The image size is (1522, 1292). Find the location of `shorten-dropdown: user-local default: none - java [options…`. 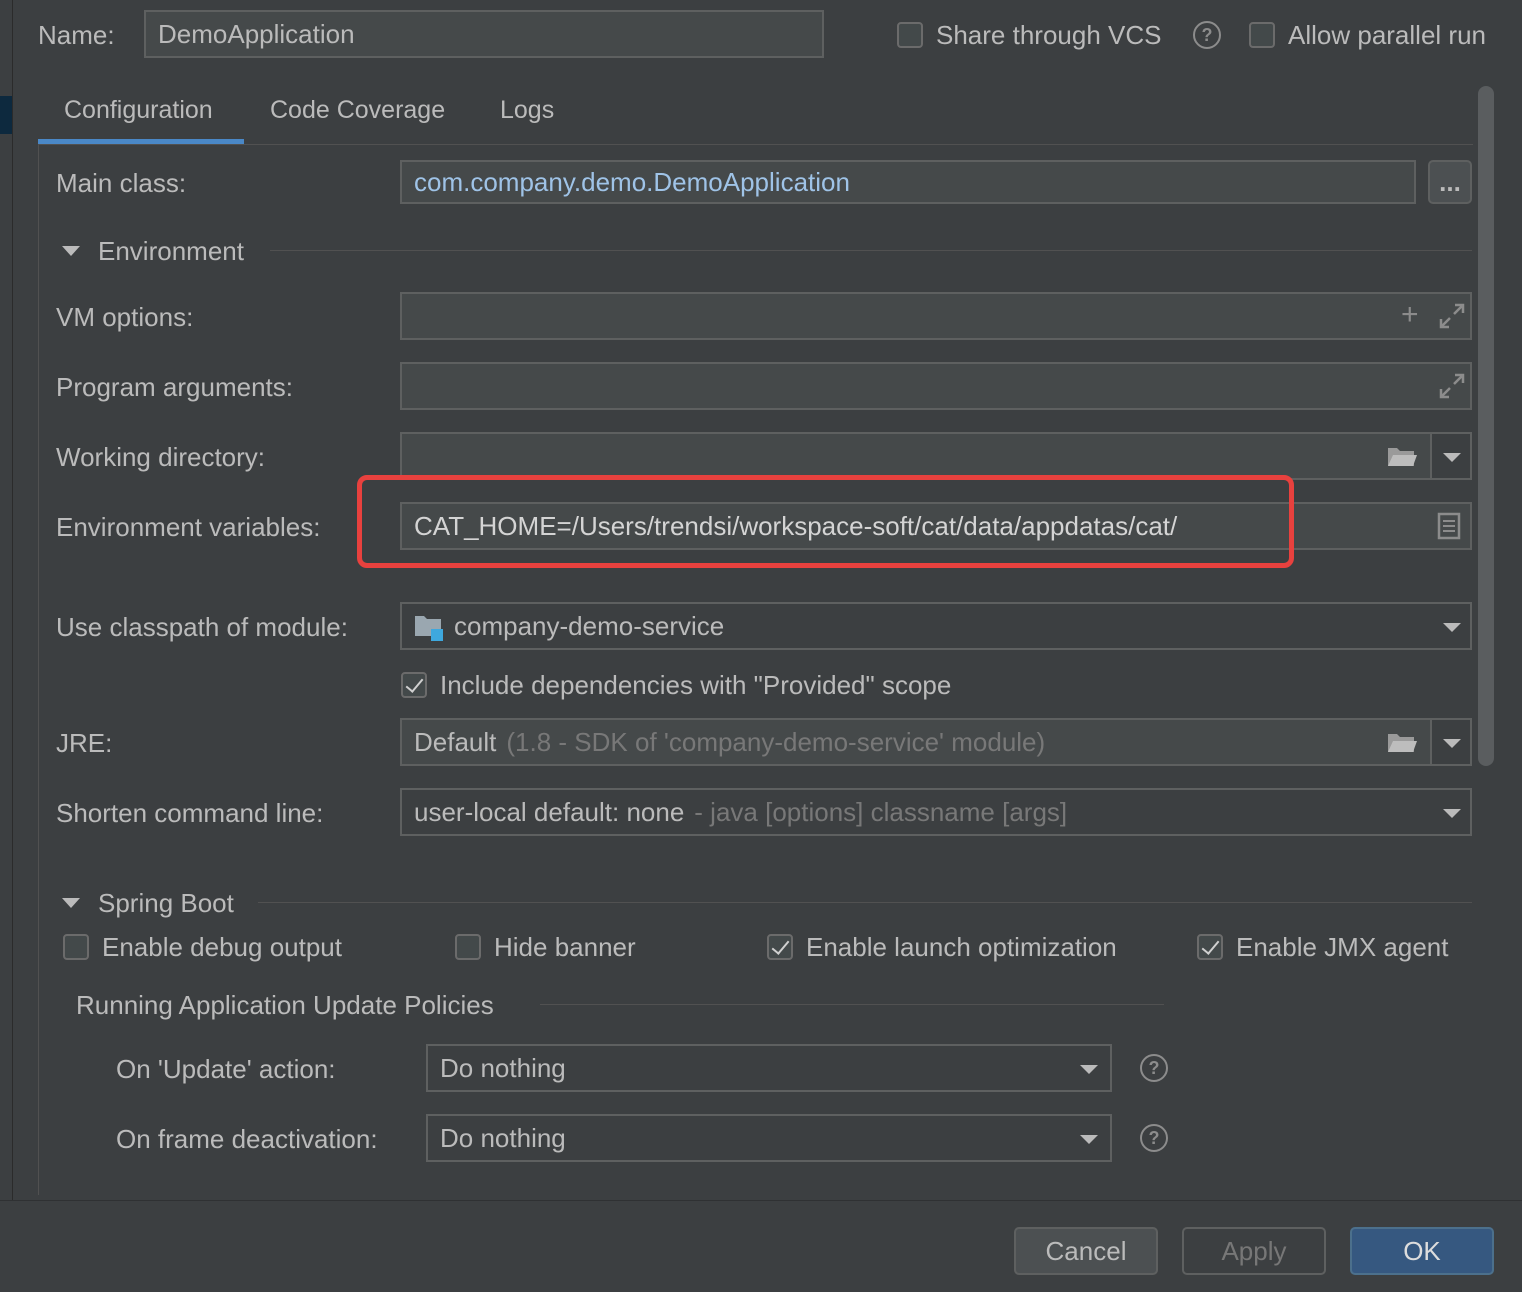

shorten-dropdown: user-local default: none - java [options… is located at coordinates (936, 812).